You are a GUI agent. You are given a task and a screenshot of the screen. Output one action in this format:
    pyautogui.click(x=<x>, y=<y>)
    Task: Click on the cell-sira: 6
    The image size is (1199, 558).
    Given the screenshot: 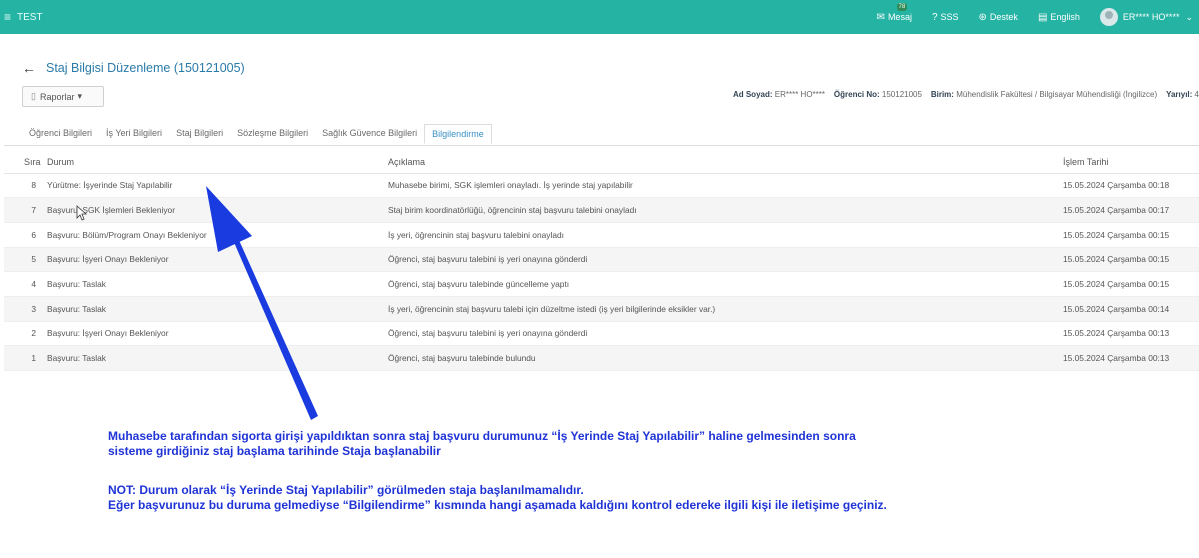 What is the action you would take?
    pyautogui.click(x=33, y=234)
    